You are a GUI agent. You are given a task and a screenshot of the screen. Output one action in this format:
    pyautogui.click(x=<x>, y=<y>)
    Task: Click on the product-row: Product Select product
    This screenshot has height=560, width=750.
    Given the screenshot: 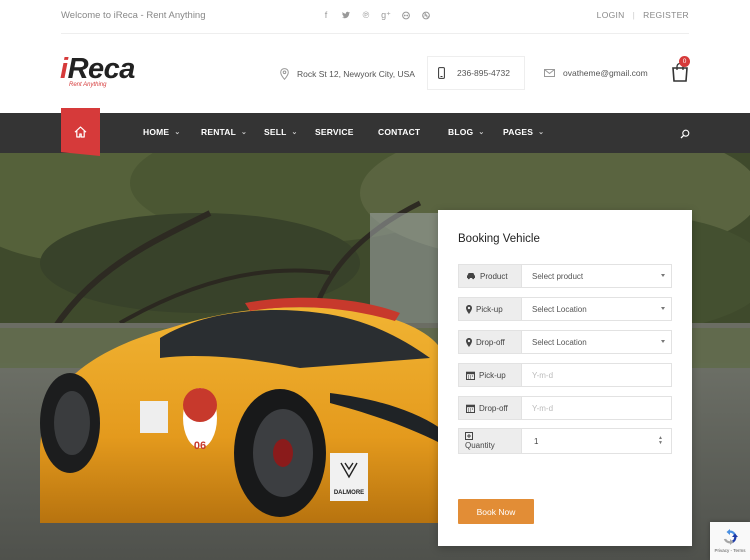 What is the action you would take?
    pyautogui.click(x=565, y=276)
    